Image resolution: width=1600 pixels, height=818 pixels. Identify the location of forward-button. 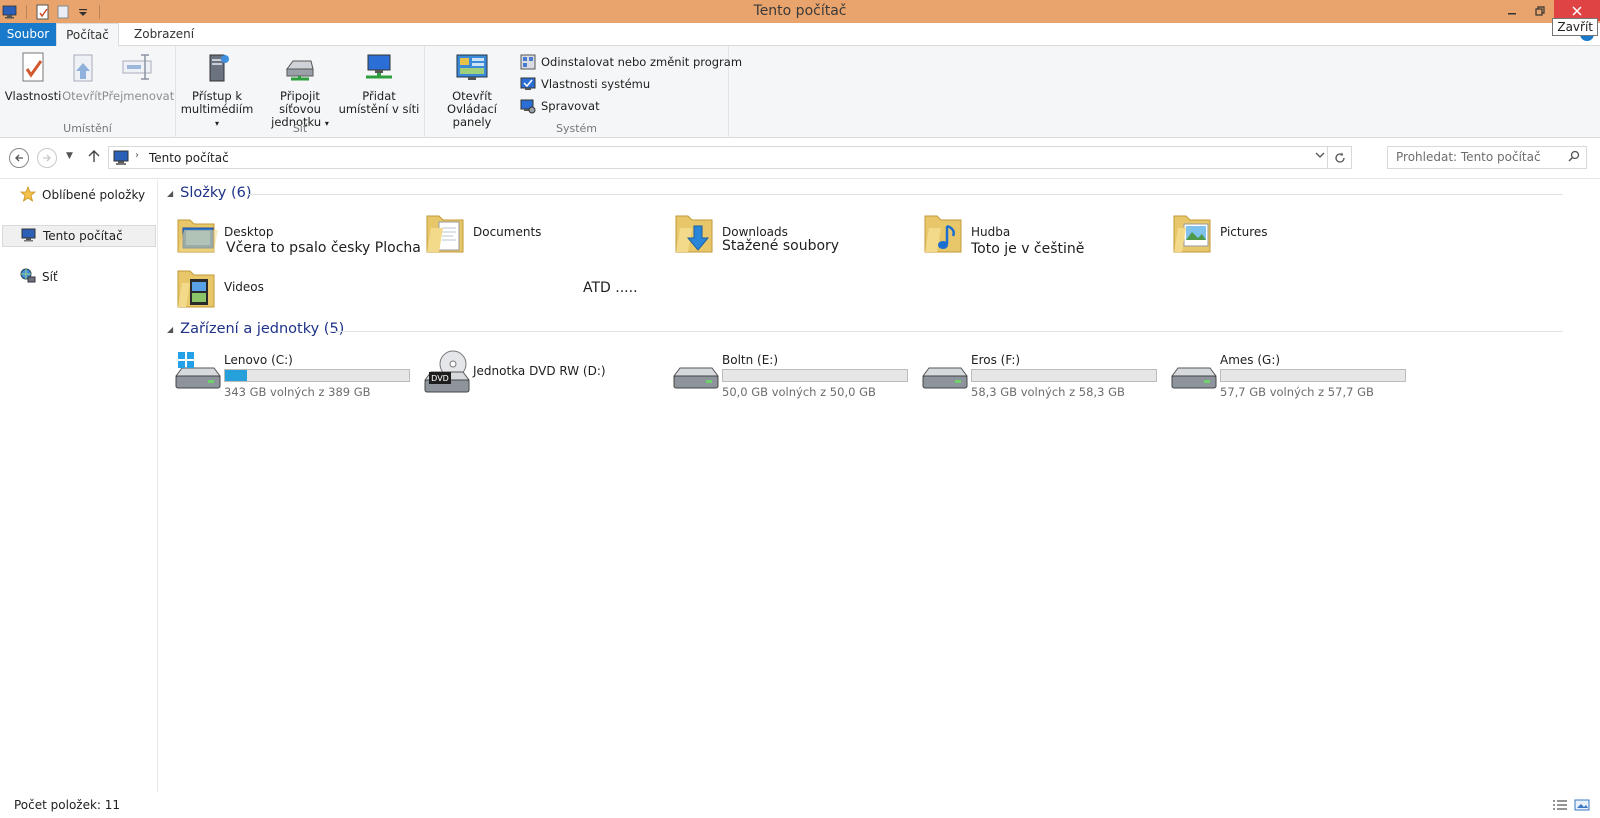
(47, 158).